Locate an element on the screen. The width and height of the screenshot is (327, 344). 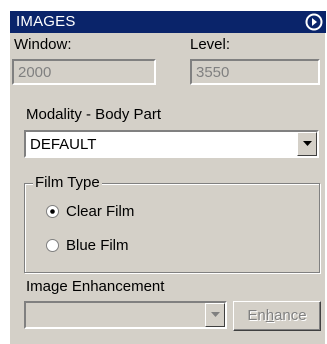
level-label: Level: is located at coordinates (210, 44).